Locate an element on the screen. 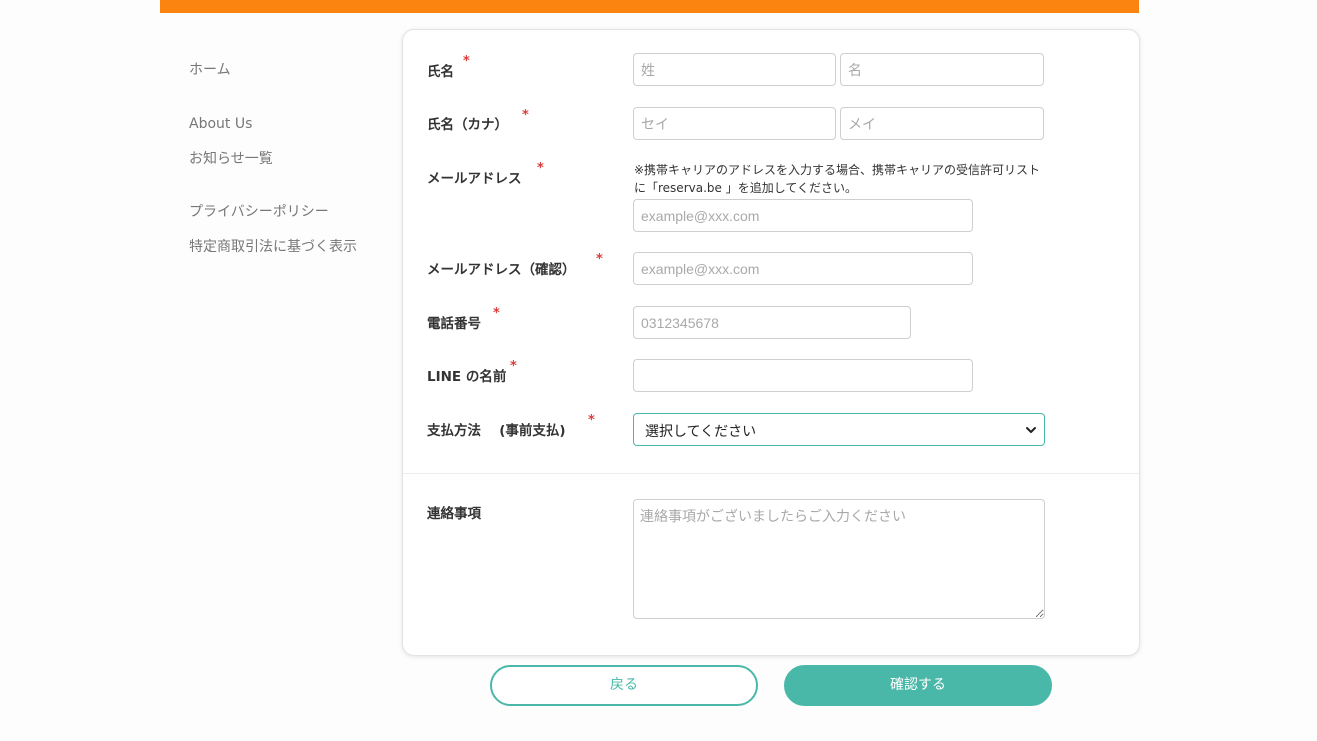 Image resolution: width=1317 pixels, height=741 pixels. kana-name-label: 氏名（カナ） is located at coordinates (467, 125).